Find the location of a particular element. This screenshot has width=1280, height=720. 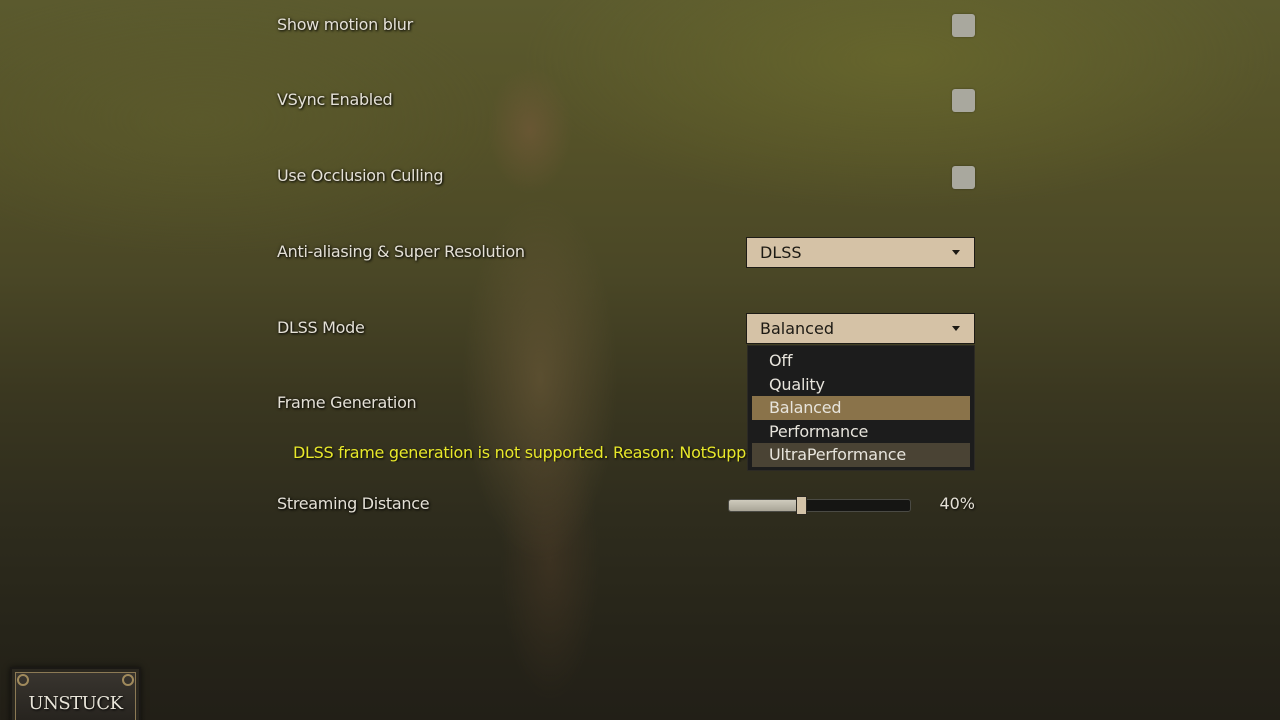

vsync-label: VSync Enabled is located at coordinates (335, 99).